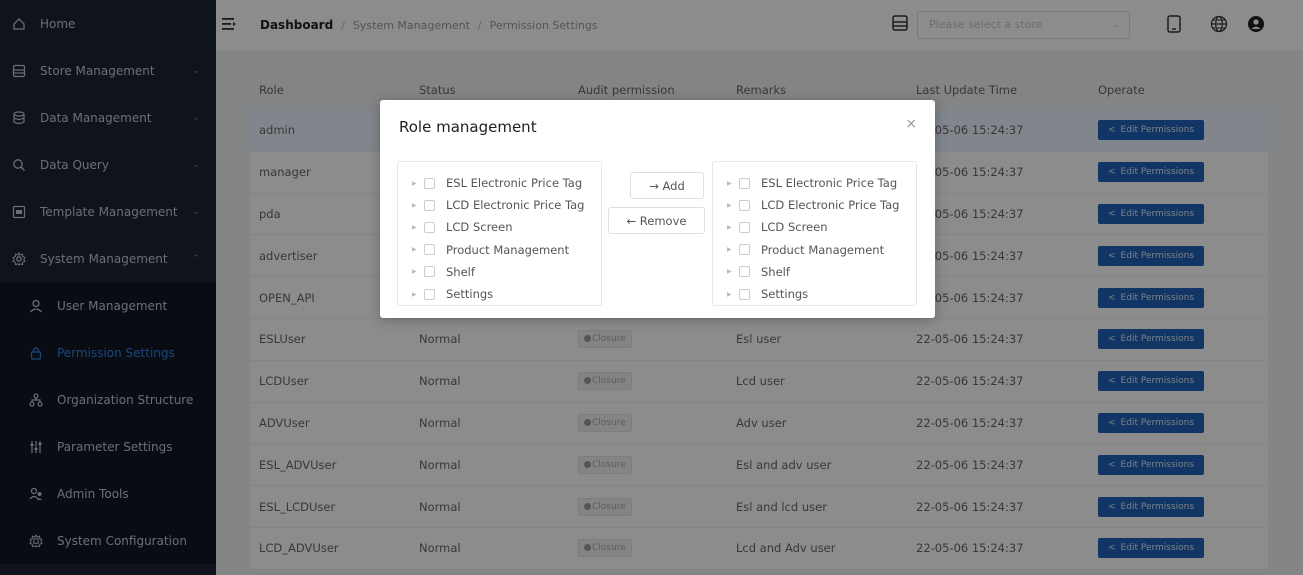 Image resolution: width=1303 pixels, height=575 pixels. I want to click on close-icon: ×, so click(911, 124).